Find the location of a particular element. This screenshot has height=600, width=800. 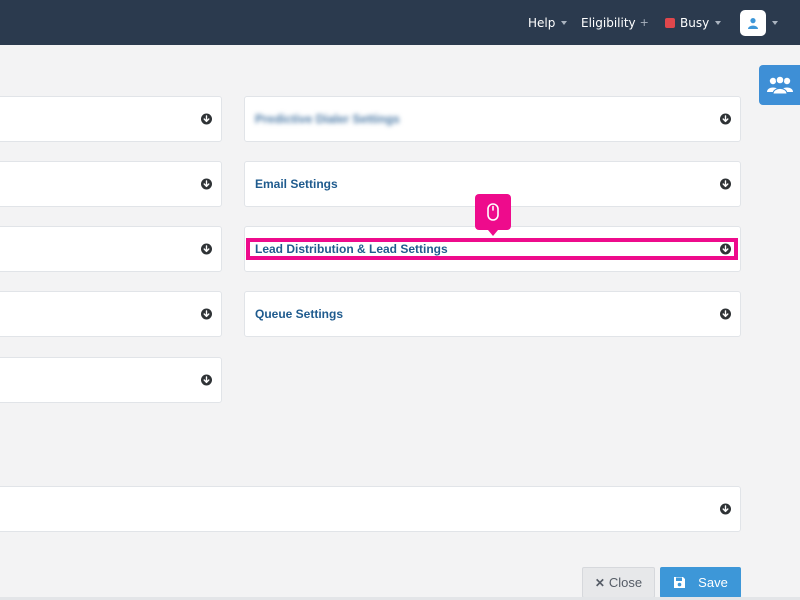

users-side-tab is located at coordinates (779, 85).